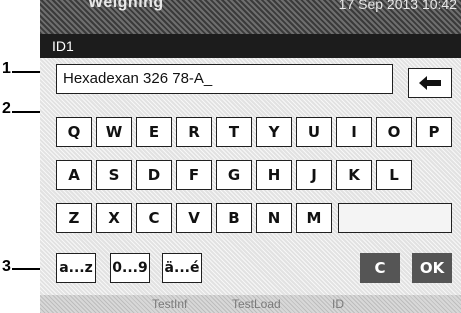  I want to click on numbers-mode-button: 0...9, so click(130, 268).